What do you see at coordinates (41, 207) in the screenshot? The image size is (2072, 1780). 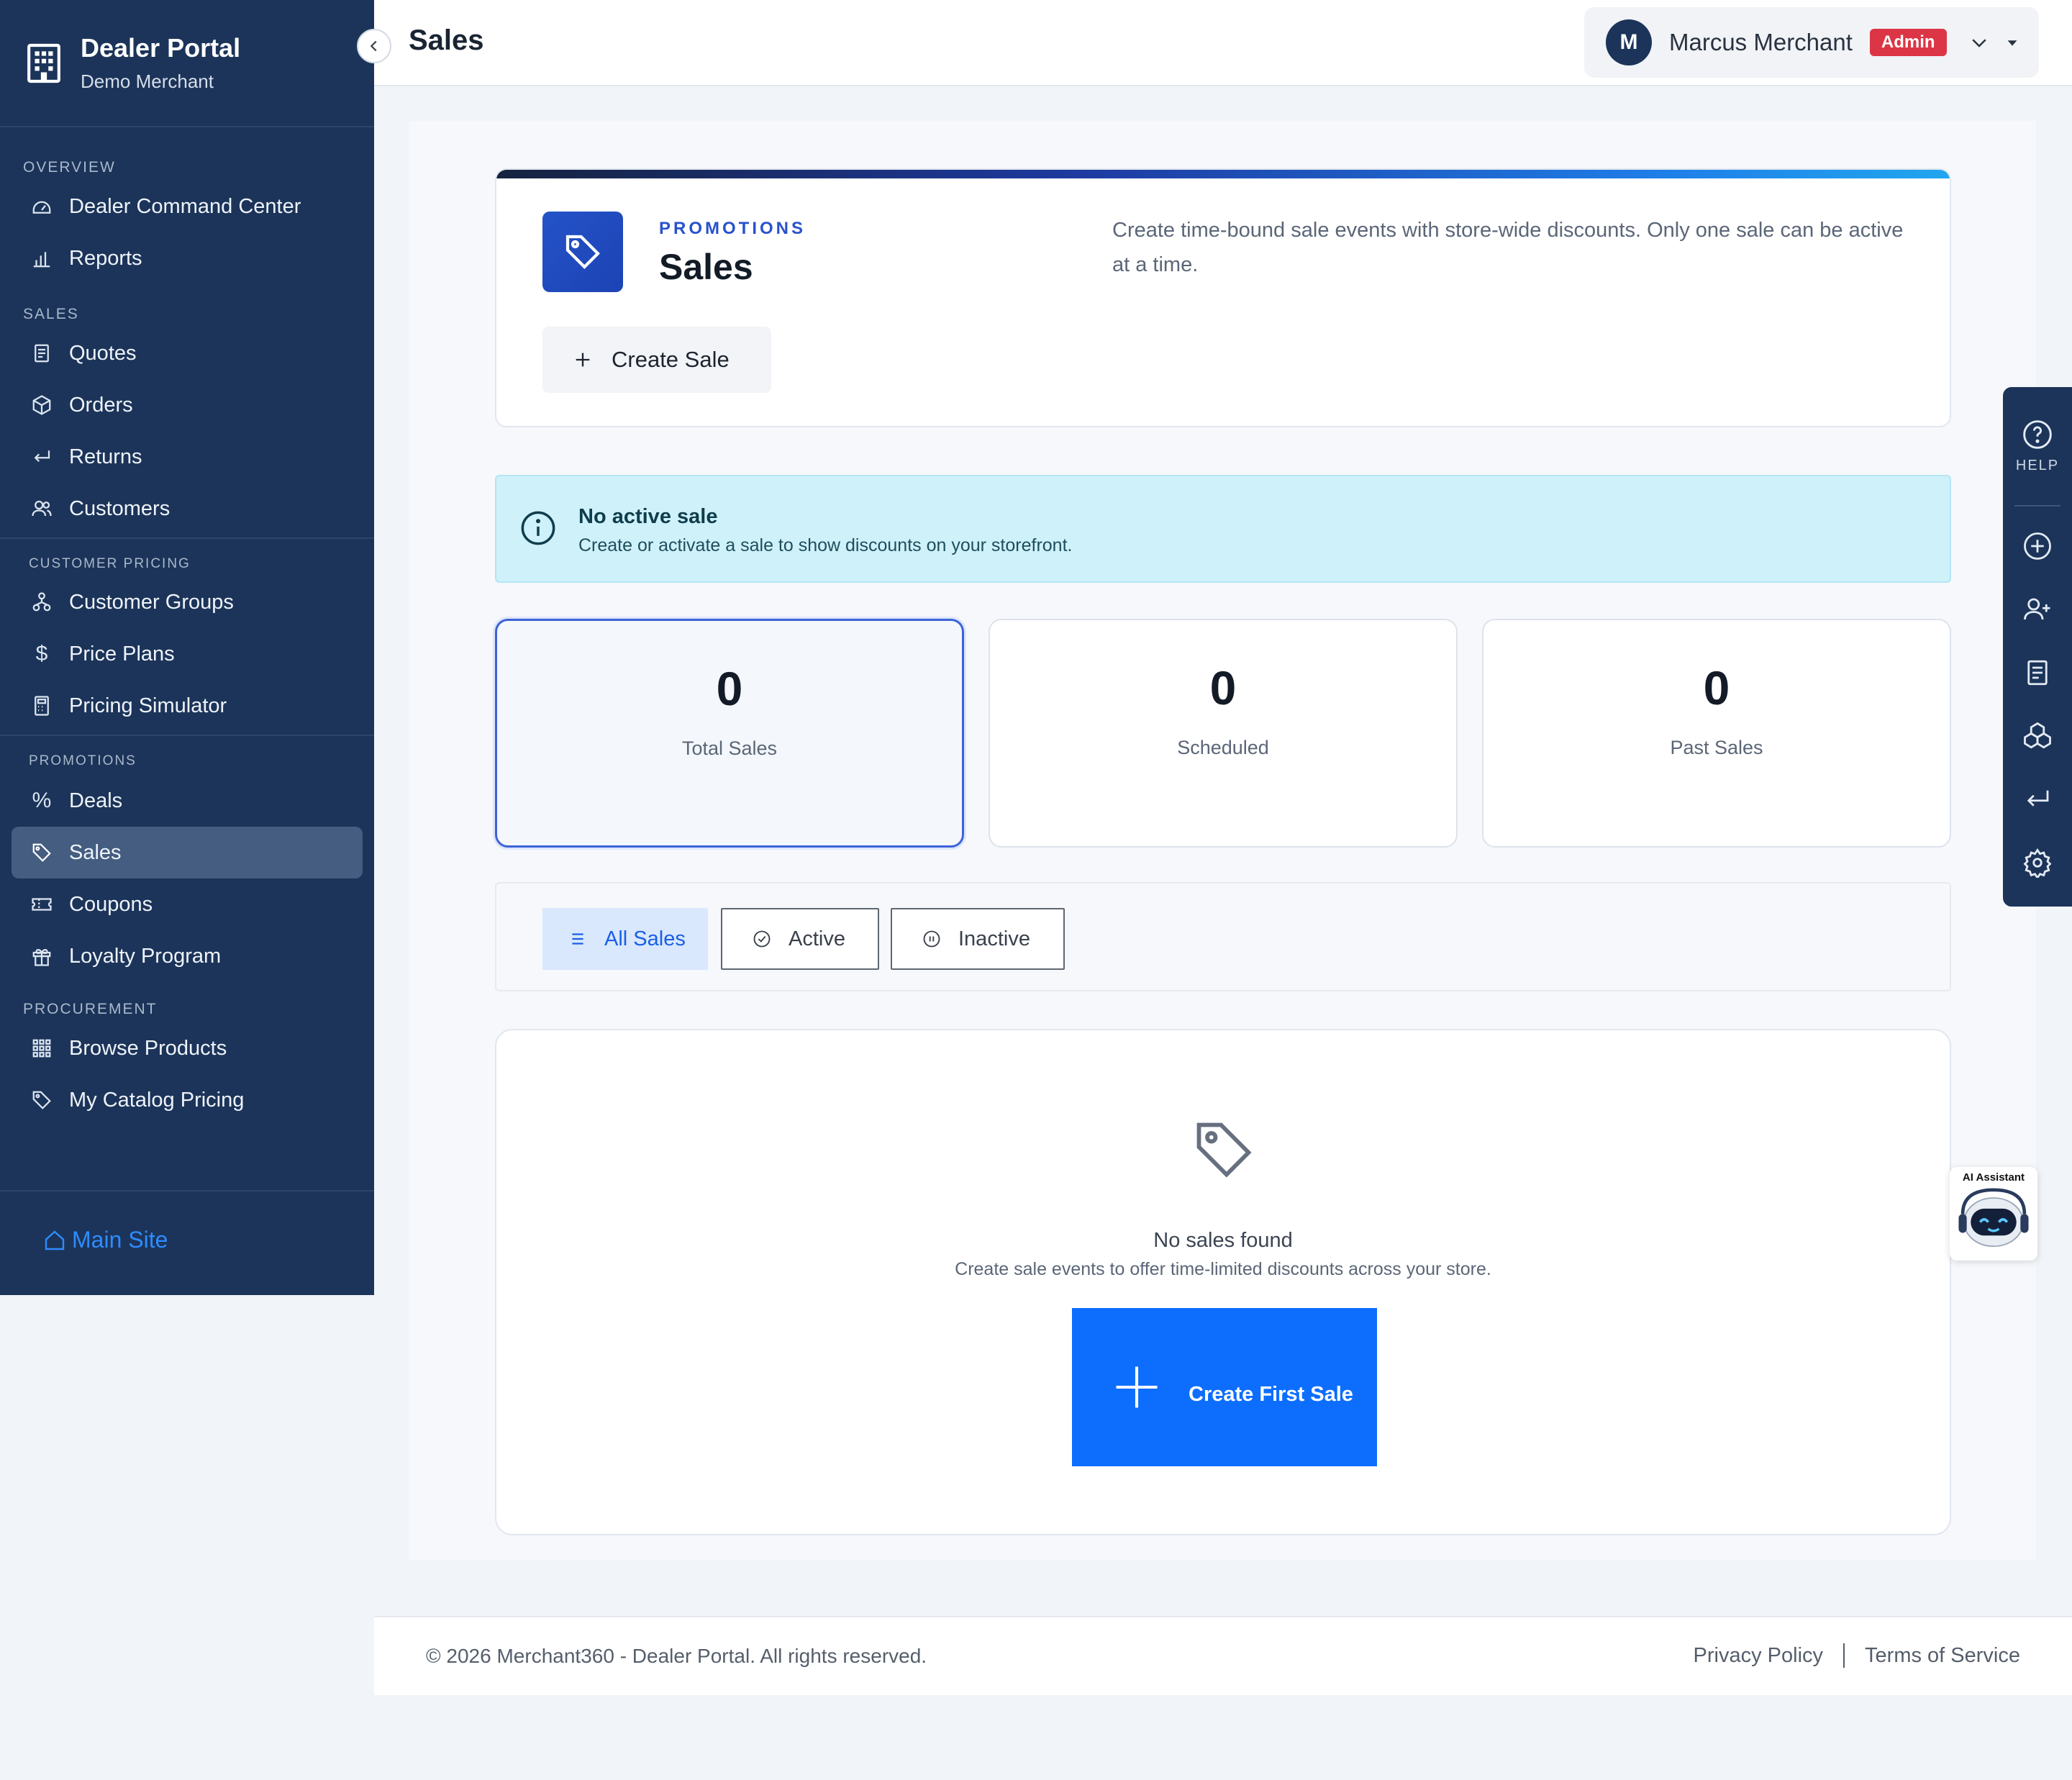 I see `dashboard-gauge-icon` at bounding box center [41, 207].